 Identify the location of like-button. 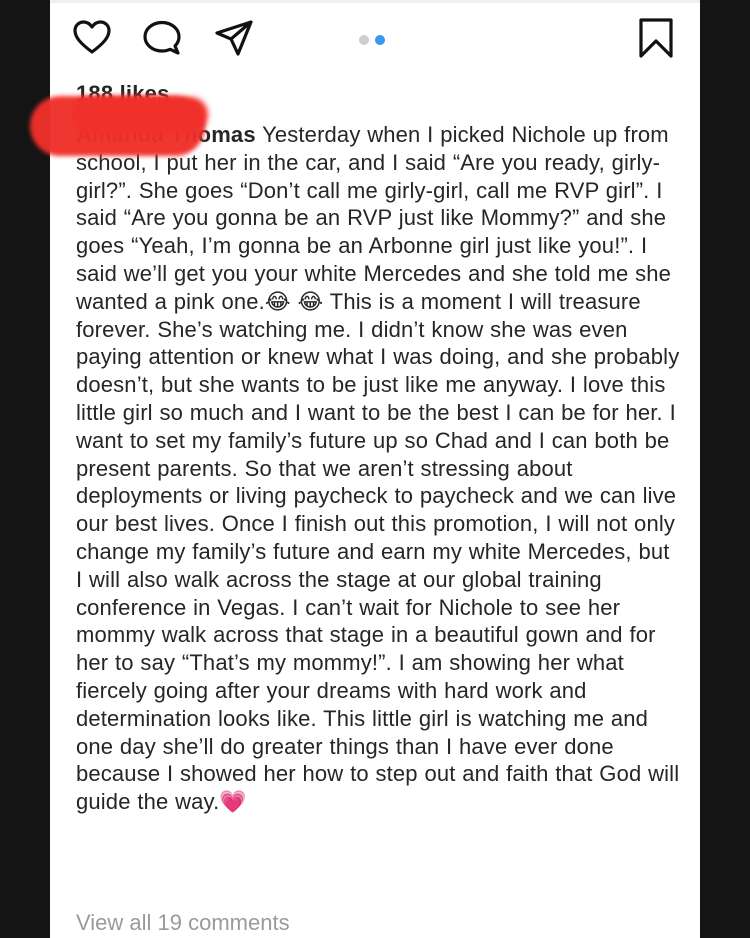
(92, 40).